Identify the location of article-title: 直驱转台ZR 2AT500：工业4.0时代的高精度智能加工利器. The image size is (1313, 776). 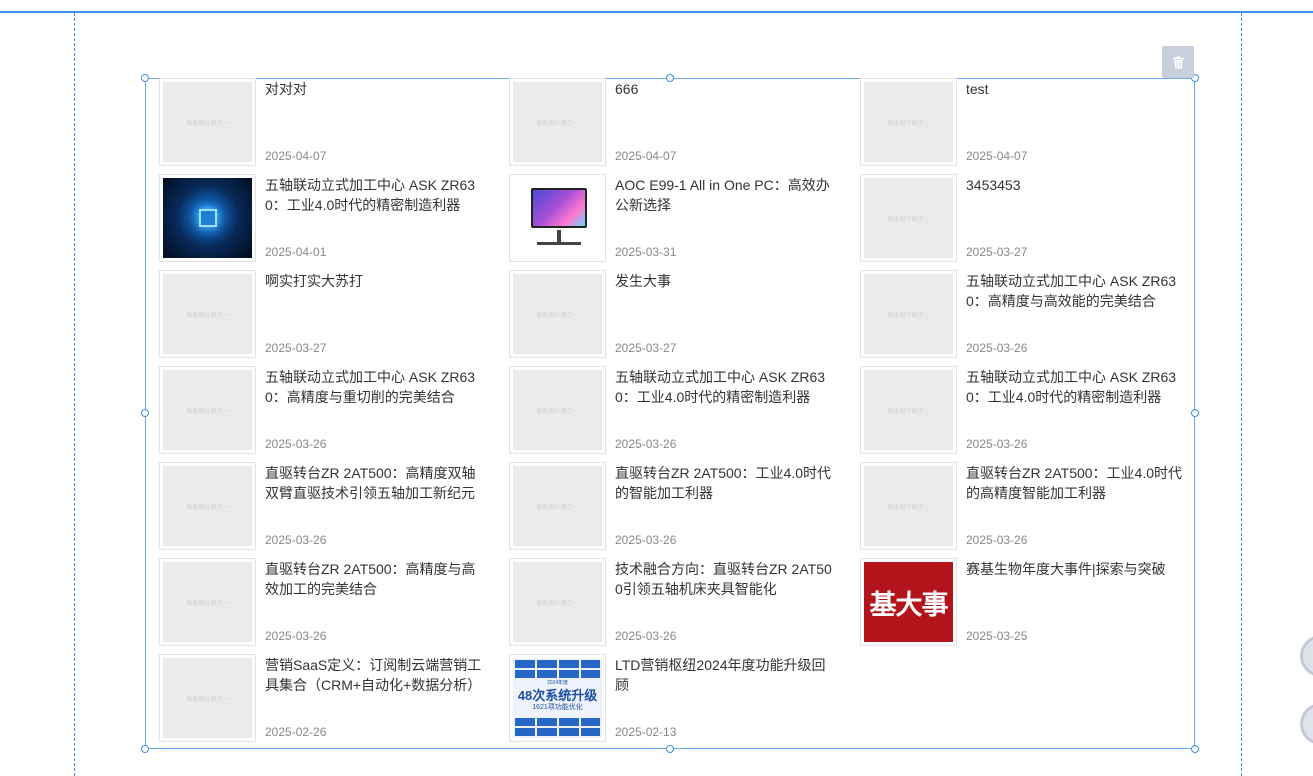
(1075, 483).